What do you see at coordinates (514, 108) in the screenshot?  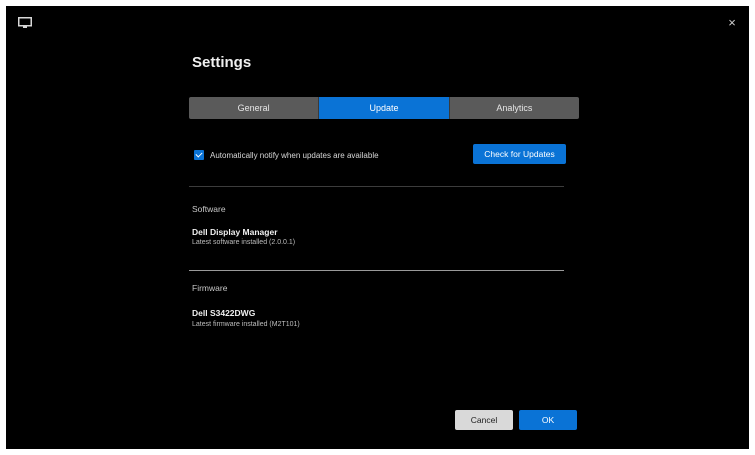 I see `tab-analytics: Analytics` at bounding box center [514, 108].